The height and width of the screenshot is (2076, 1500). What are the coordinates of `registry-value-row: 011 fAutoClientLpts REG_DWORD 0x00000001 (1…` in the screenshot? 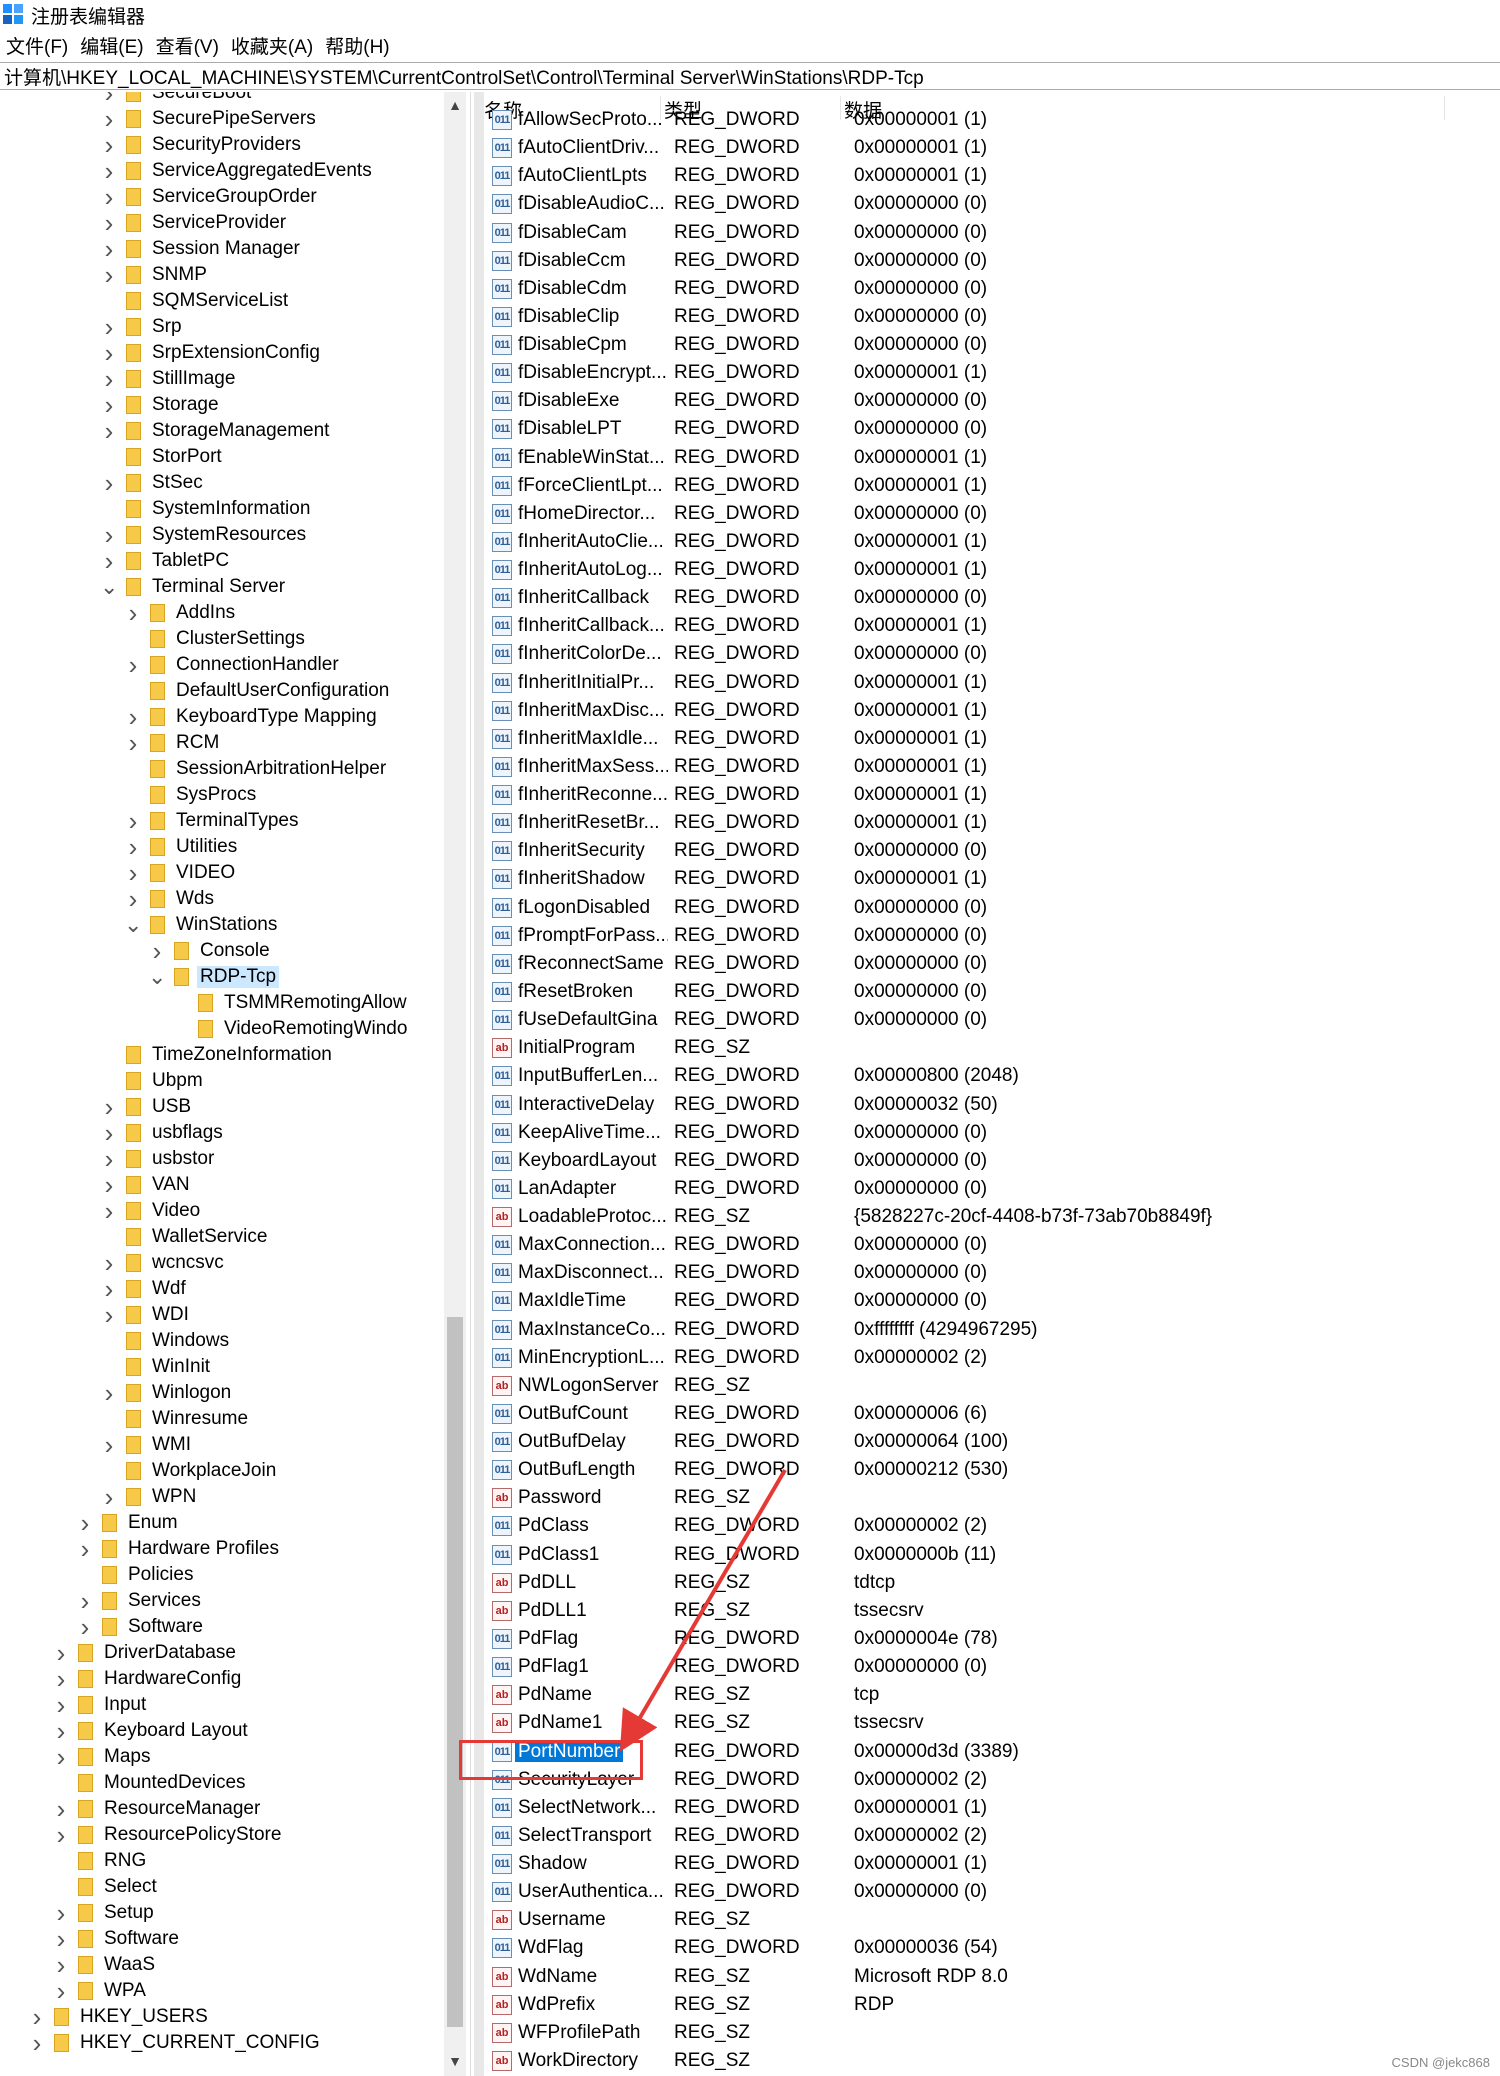 It's located at (992, 176).